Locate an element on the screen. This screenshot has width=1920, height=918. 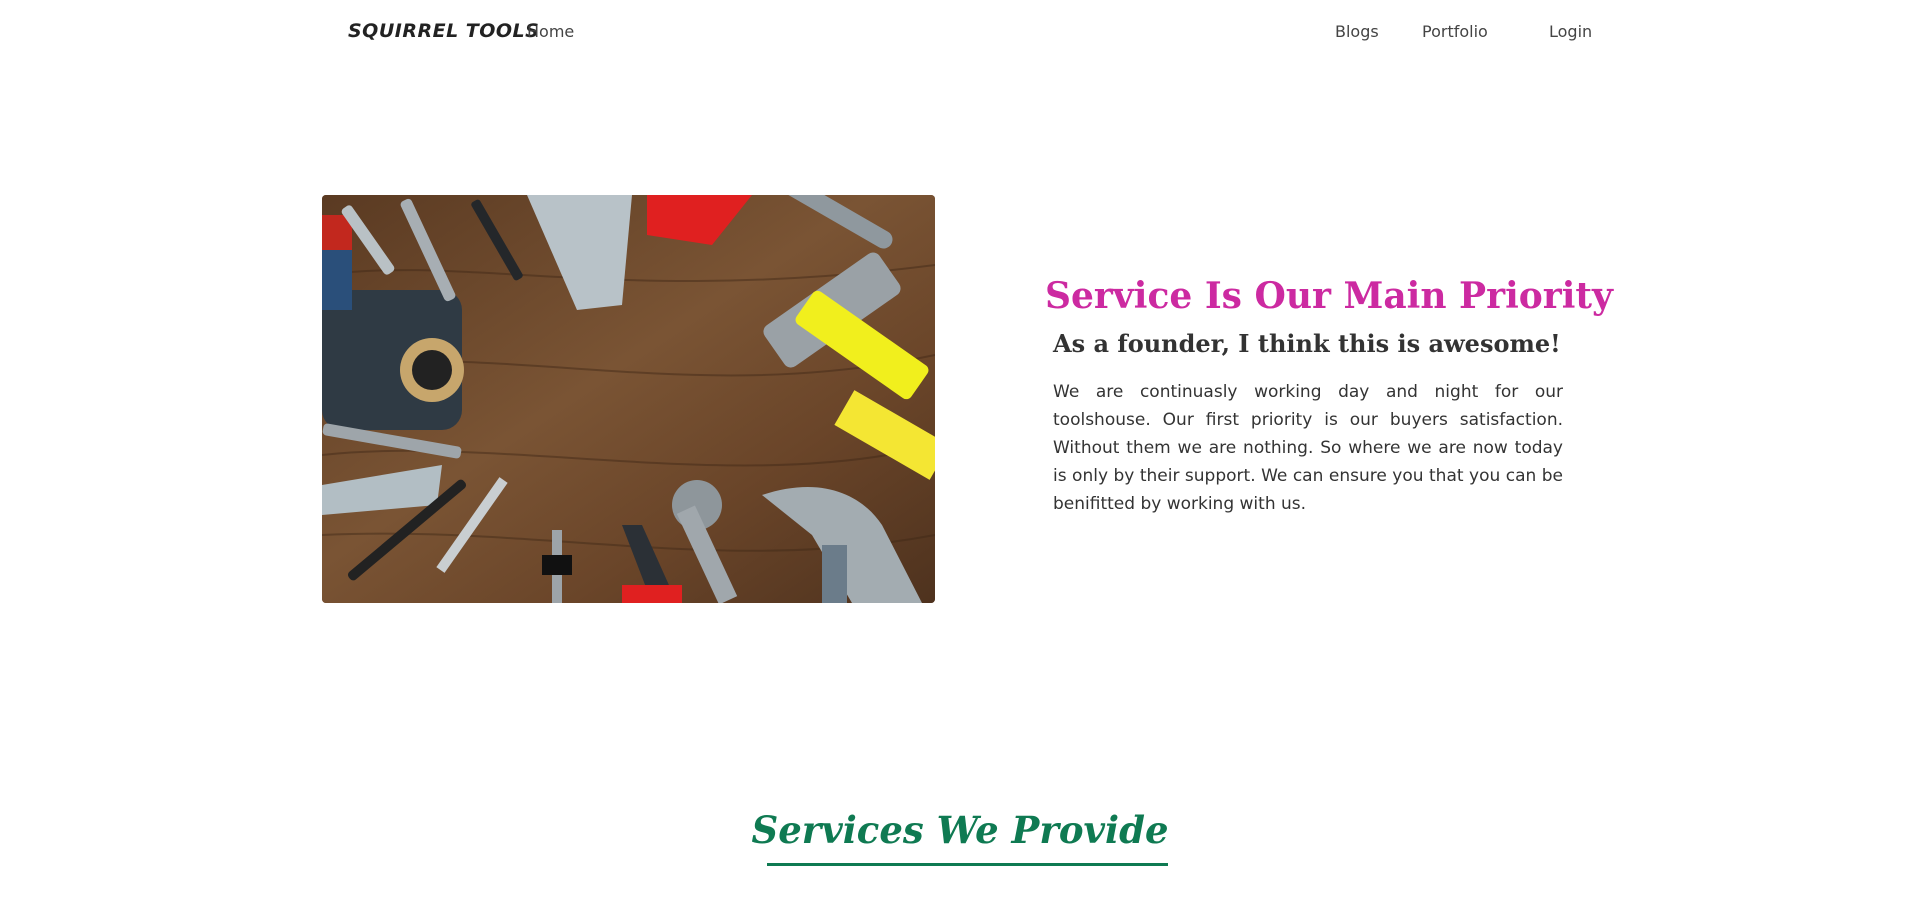
hero-tools-image is located at coordinates (628, 399).